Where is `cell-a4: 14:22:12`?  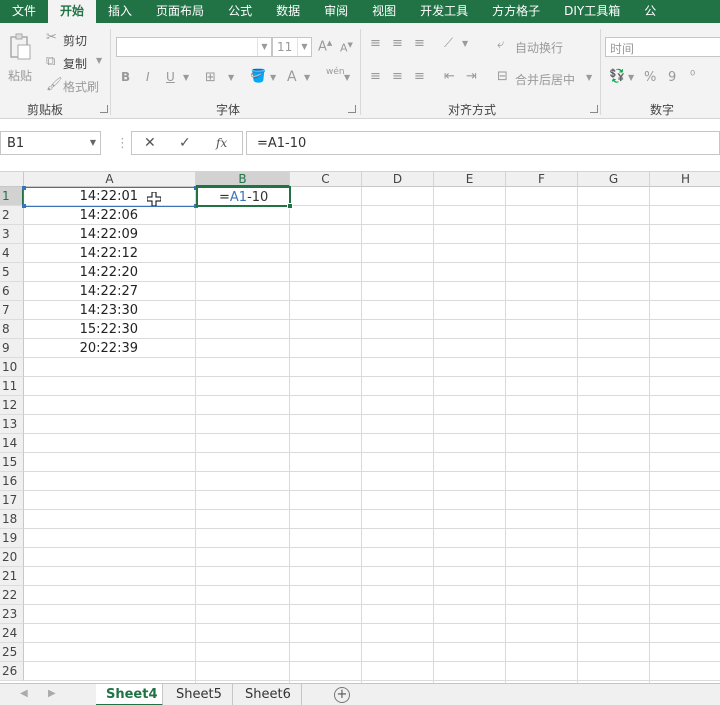
cell-a4: 14:22:12 is located at coordinates (110, 253).